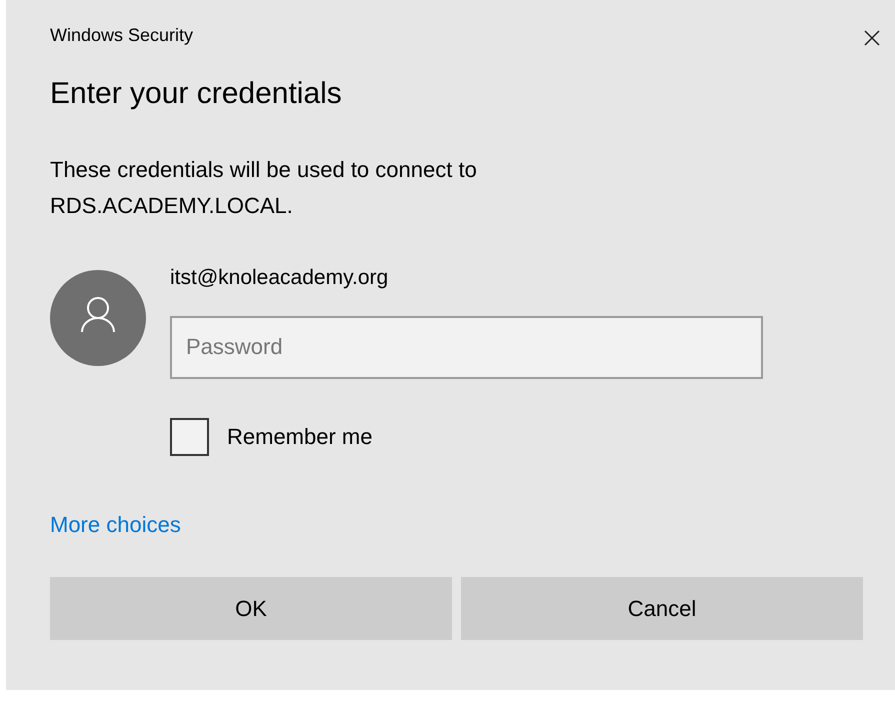 The image size is (895, 709). I want to click on message-text: These credentials will be used to connect to RDS.ACADEMY.LOCAL., so click(264, 188).